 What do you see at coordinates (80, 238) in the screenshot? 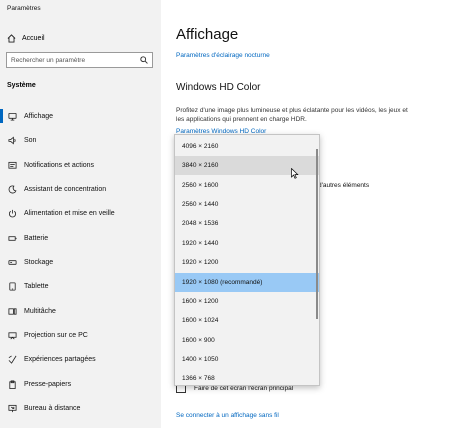
I see `sidebar-item-6: Batterie` at bounding box center [80, 238].